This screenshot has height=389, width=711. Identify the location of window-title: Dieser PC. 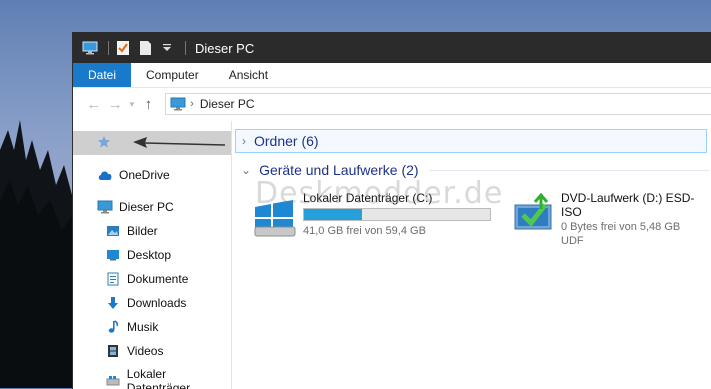
(225, 48).